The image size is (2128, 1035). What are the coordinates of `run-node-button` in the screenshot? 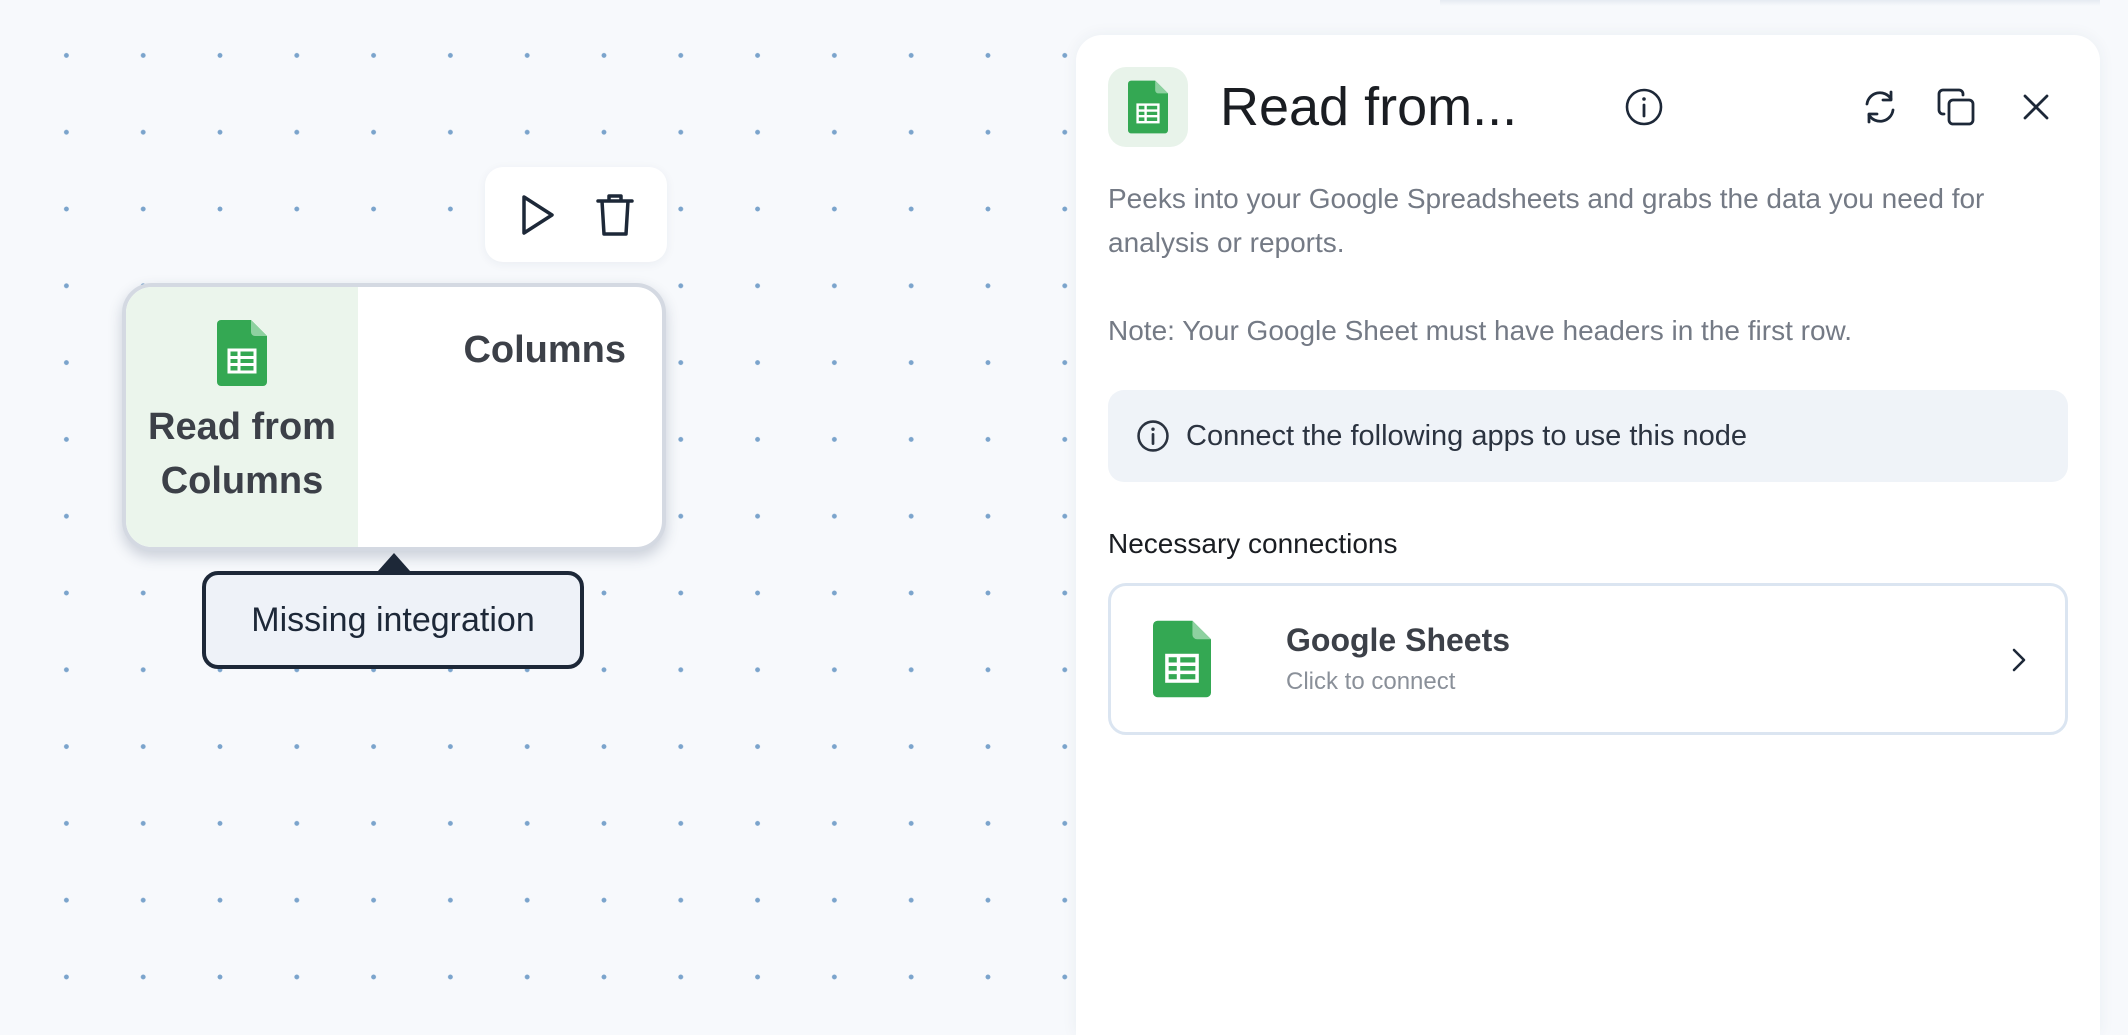 It's located at (538, 215).